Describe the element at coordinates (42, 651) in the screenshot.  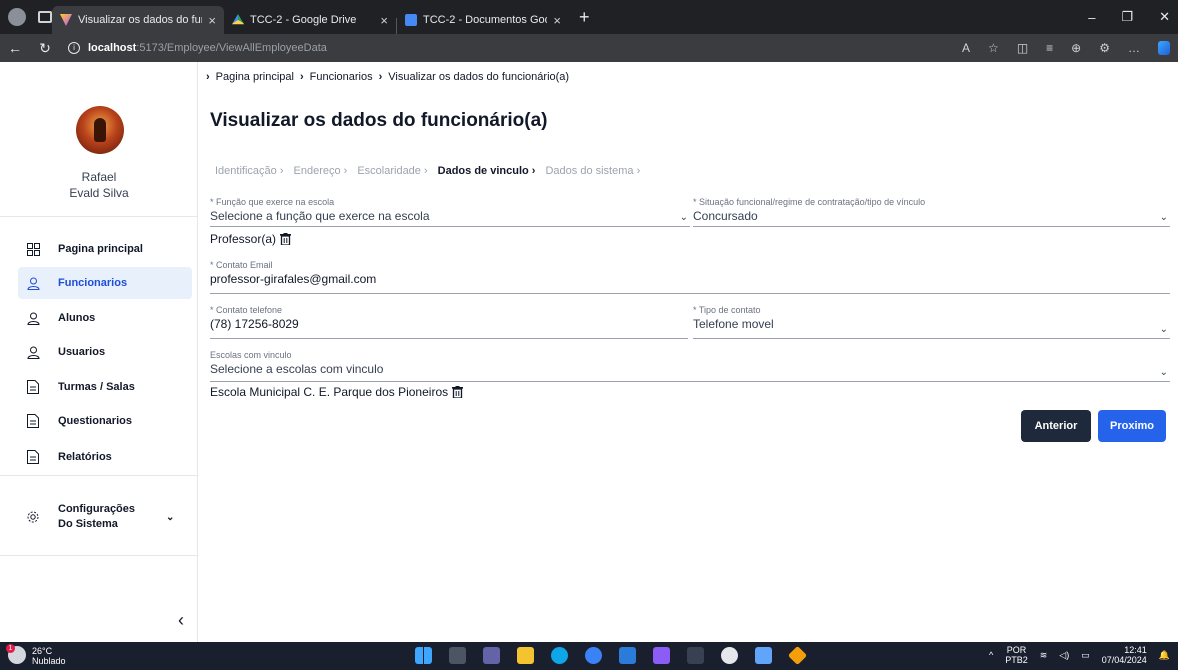
I see `temperature: 26°C` at that location.